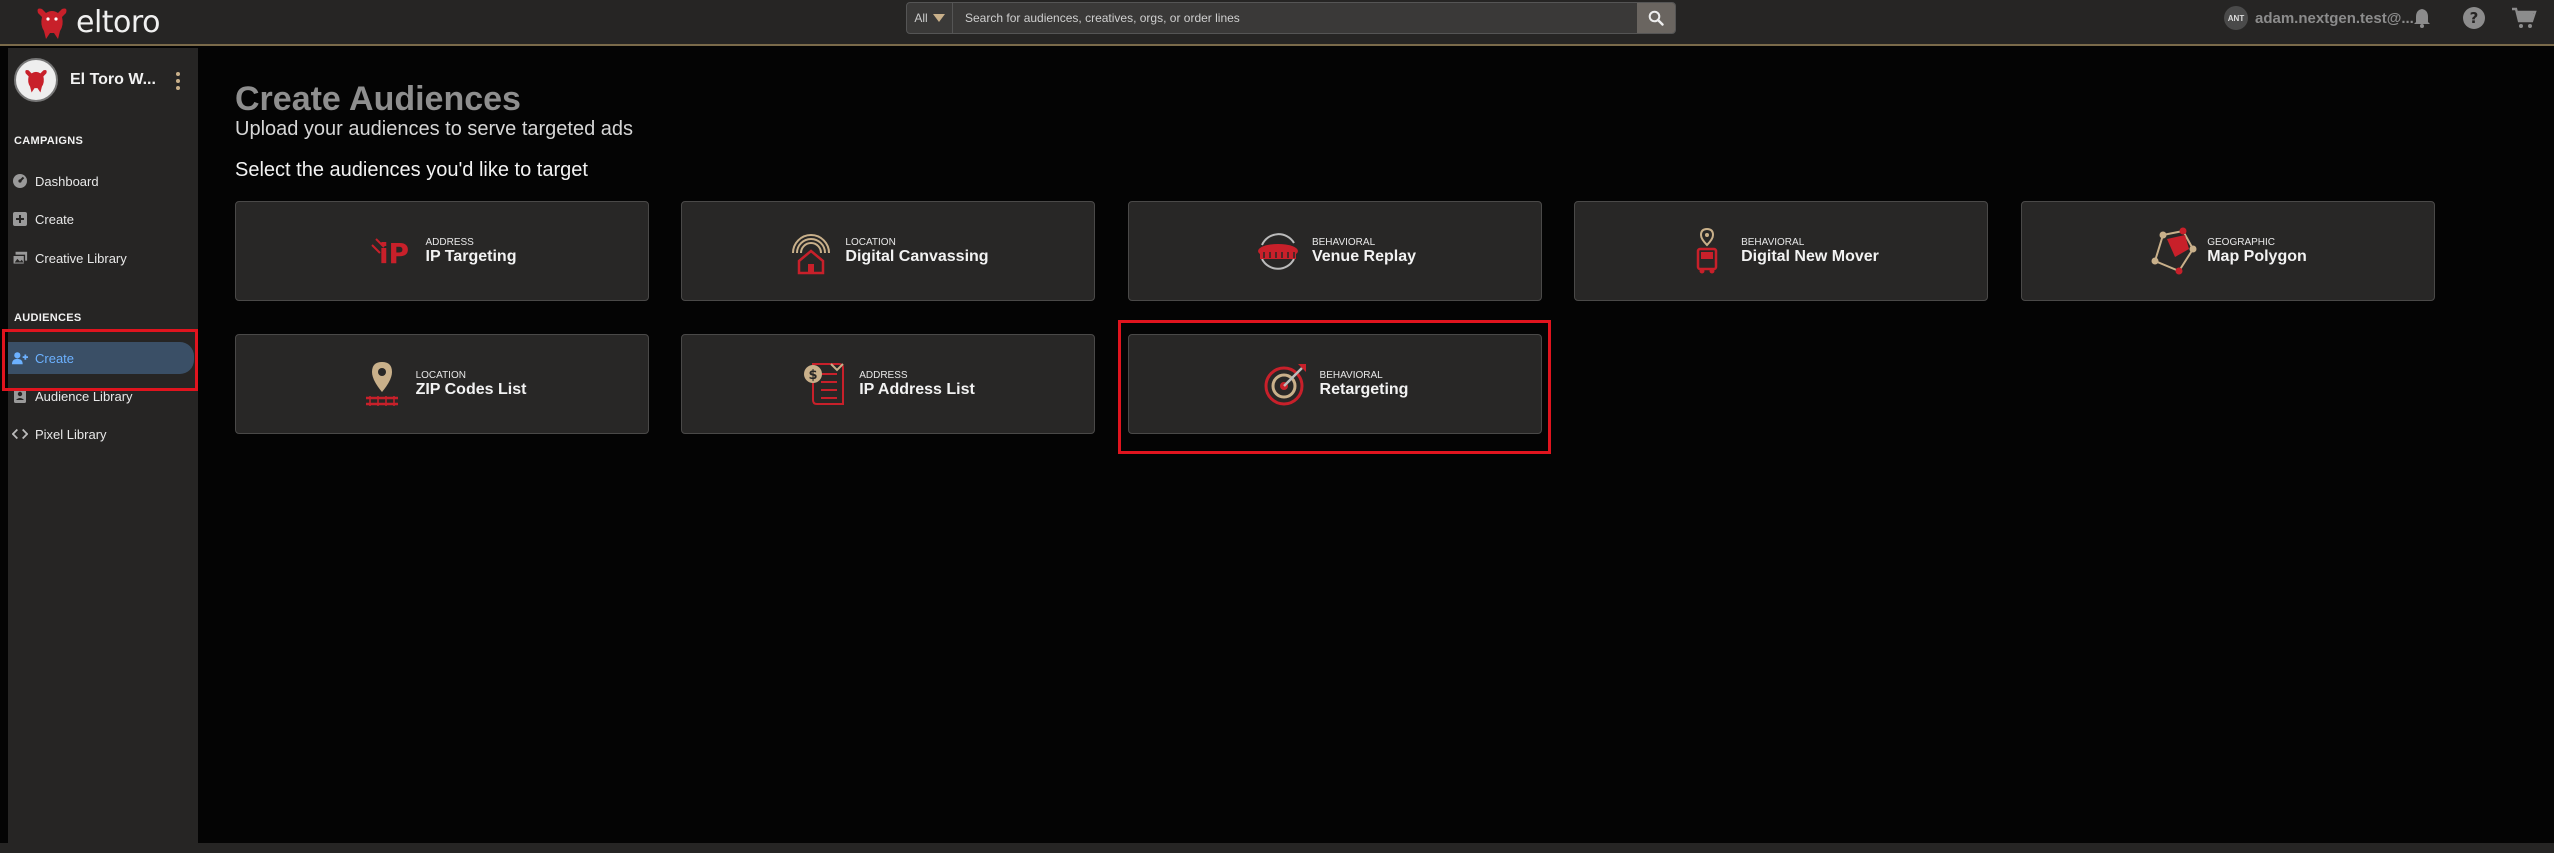 The width and height of the screenshot is (2554, 853). Describe the element at coordinates (55, 219) in the screenshot. I see `sidebar-item-label: Create` at that location.